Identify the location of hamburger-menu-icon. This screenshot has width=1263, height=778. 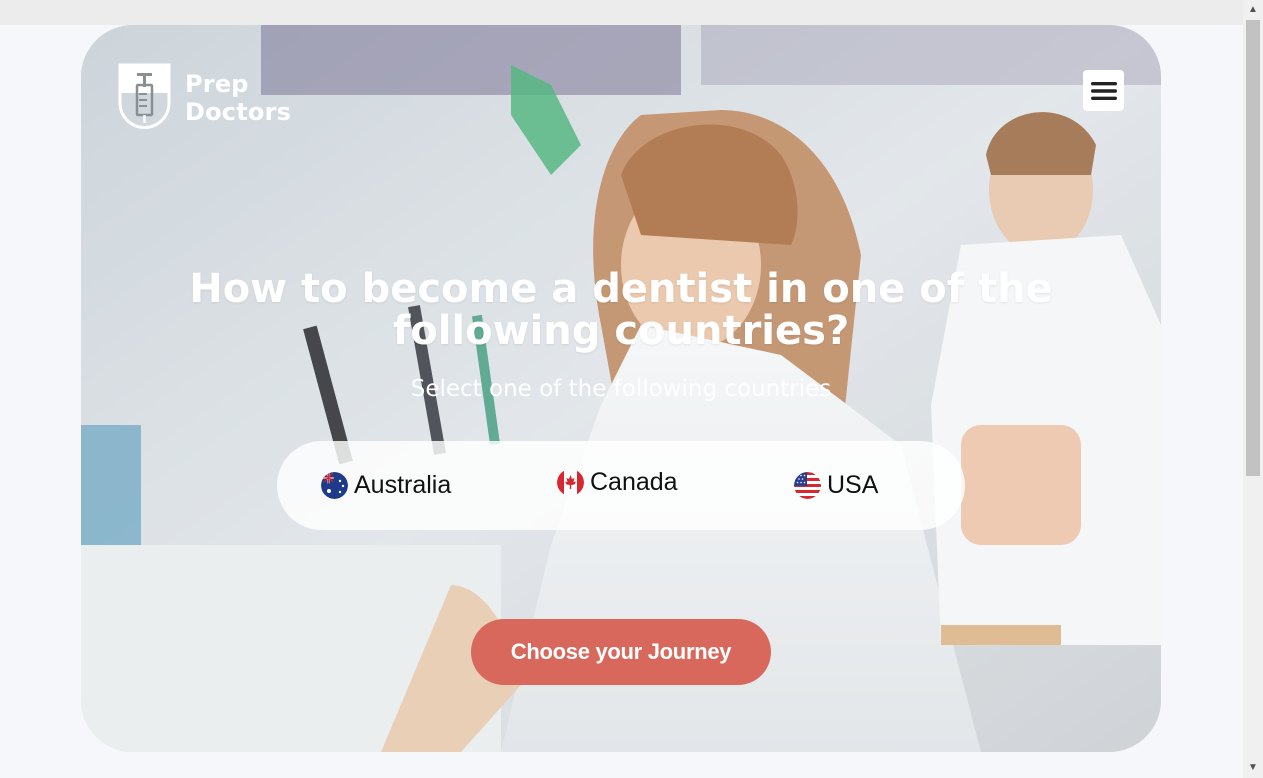
(1103, 90).